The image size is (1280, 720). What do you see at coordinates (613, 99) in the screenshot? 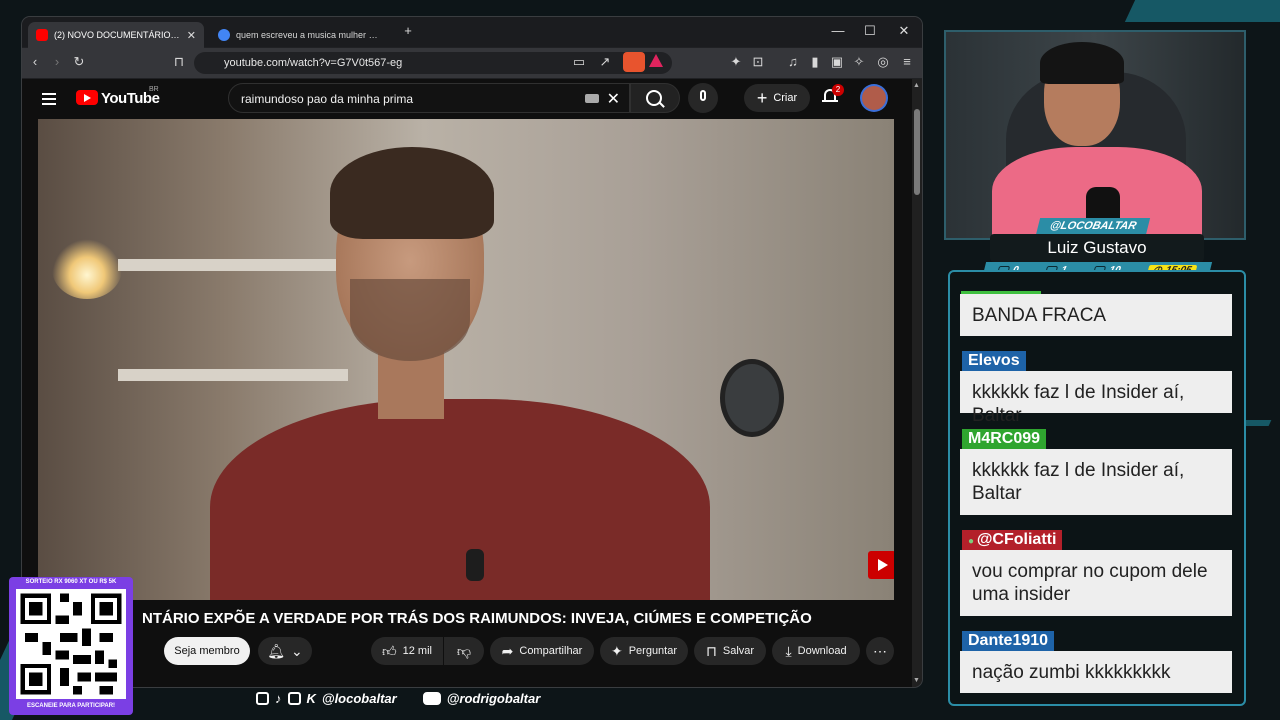
I see `clear-search-icon: ✕` at bounding box center [613, 99].